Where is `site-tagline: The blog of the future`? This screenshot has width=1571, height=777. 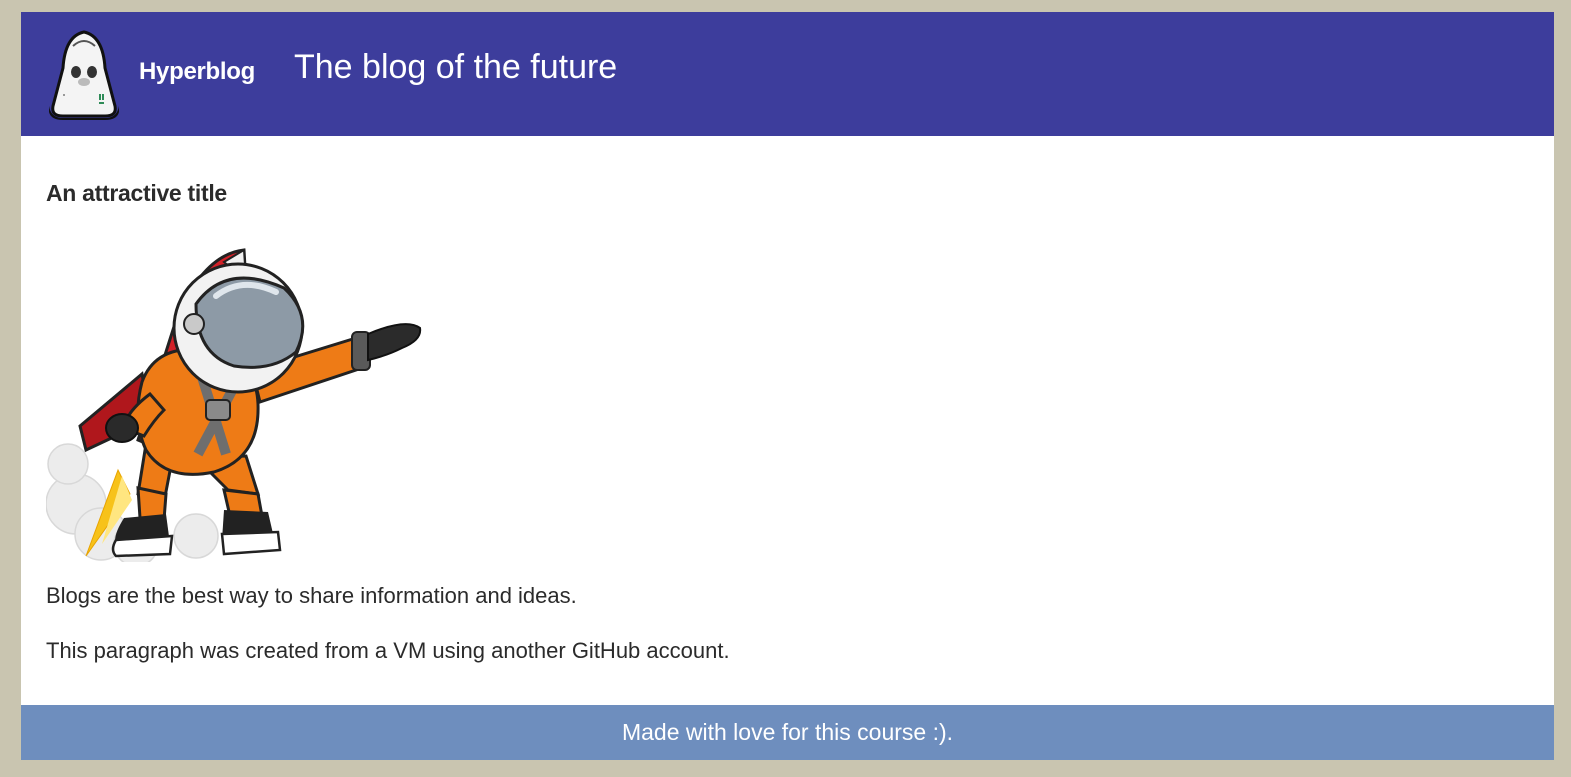 site-tagline: The blog of the future is located at coordinates (456, 67).